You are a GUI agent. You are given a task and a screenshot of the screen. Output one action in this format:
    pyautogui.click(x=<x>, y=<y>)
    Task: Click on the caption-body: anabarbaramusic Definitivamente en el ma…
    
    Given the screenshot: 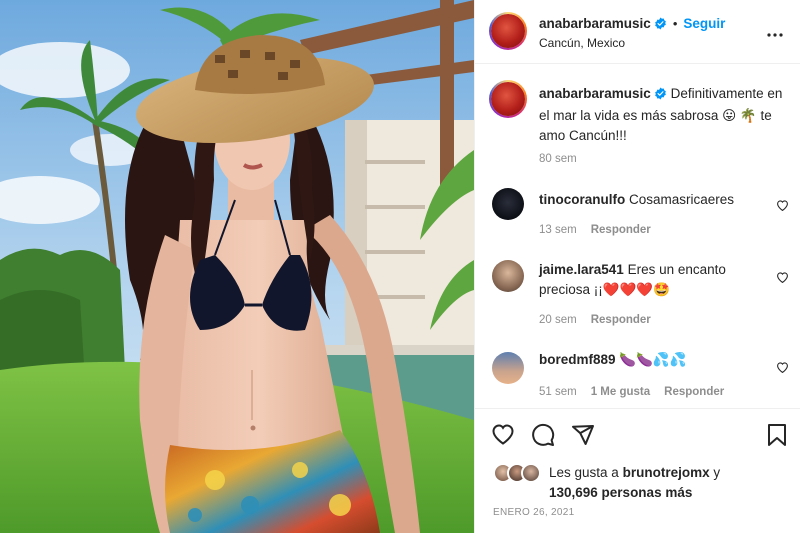 What is the action you would take?
    pyautogui.click(x=664, y=115)
    